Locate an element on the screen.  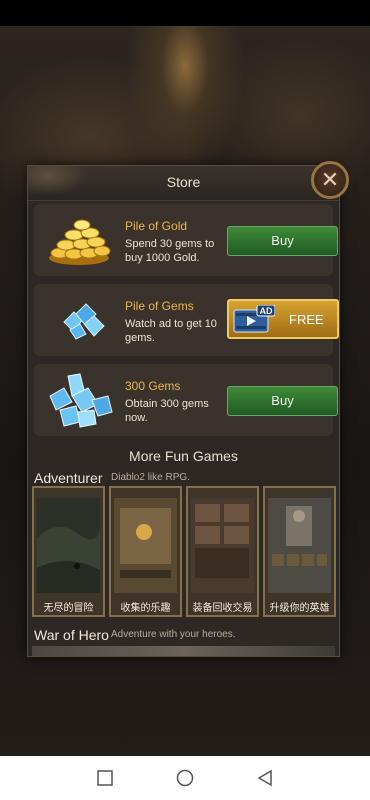
item-description: Watch ad to get 10 gems. is located at coordinates (171, 331).